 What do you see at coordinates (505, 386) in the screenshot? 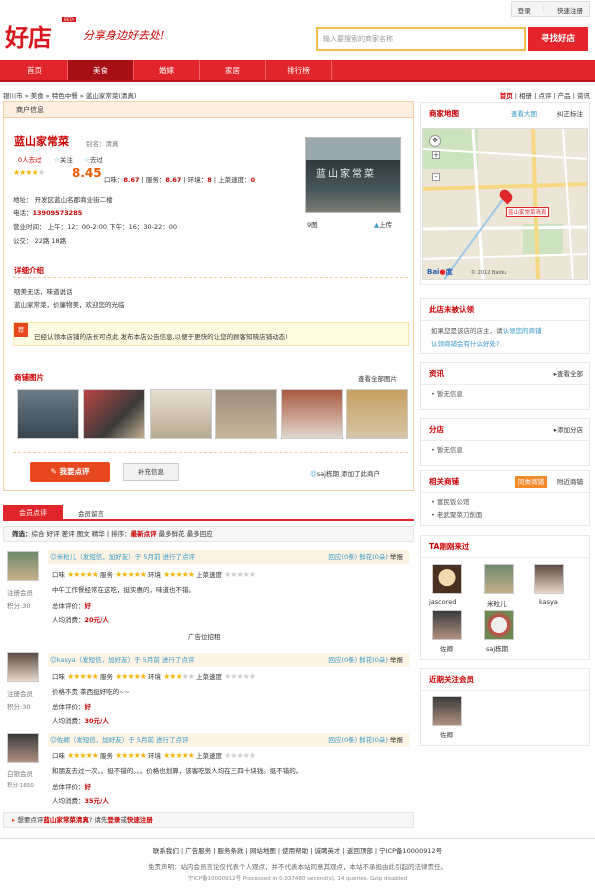
I see `news-box: 资讯 ▸查看全部 • 暂无信息` at bounding box center [505, 386].